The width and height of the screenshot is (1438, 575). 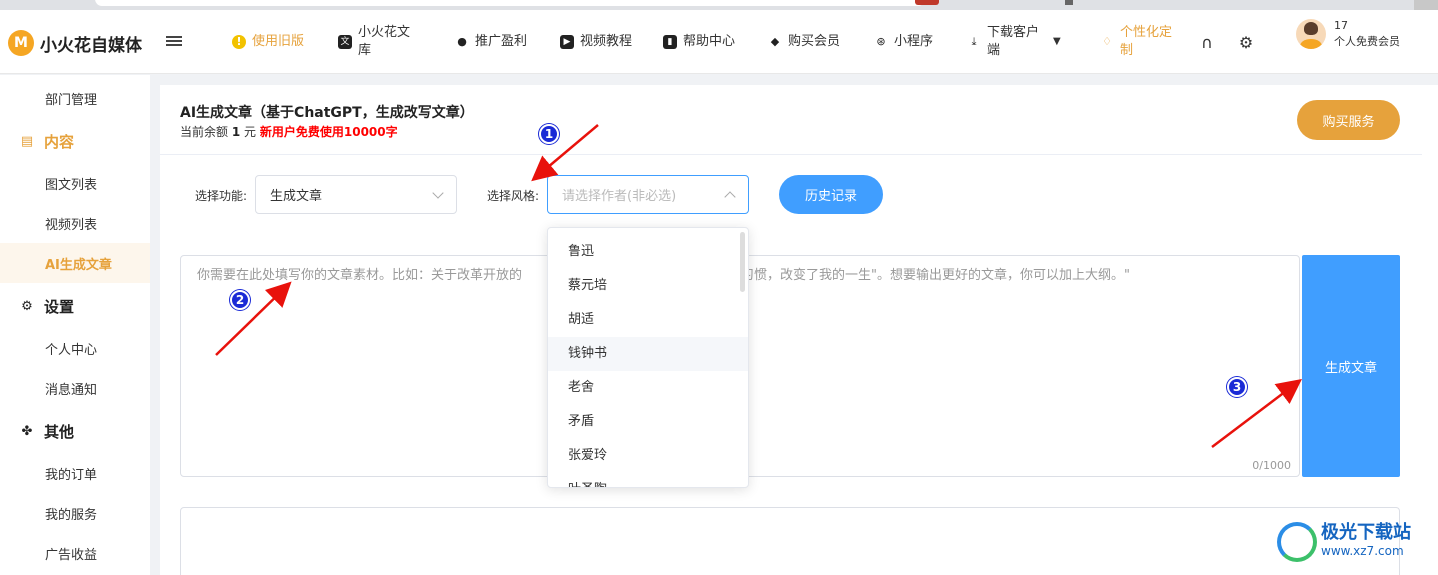 I want to click on menu-toggle-icon, so click(x=174, y=42).